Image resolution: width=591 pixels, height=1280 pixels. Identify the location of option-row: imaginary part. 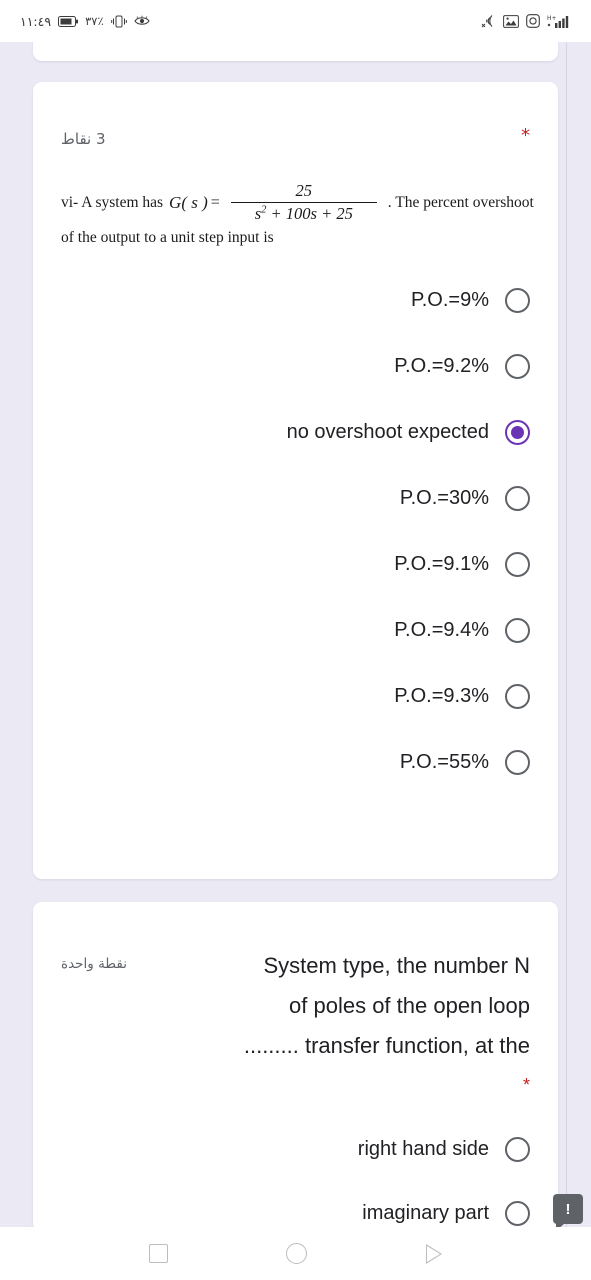
(295, 1208).